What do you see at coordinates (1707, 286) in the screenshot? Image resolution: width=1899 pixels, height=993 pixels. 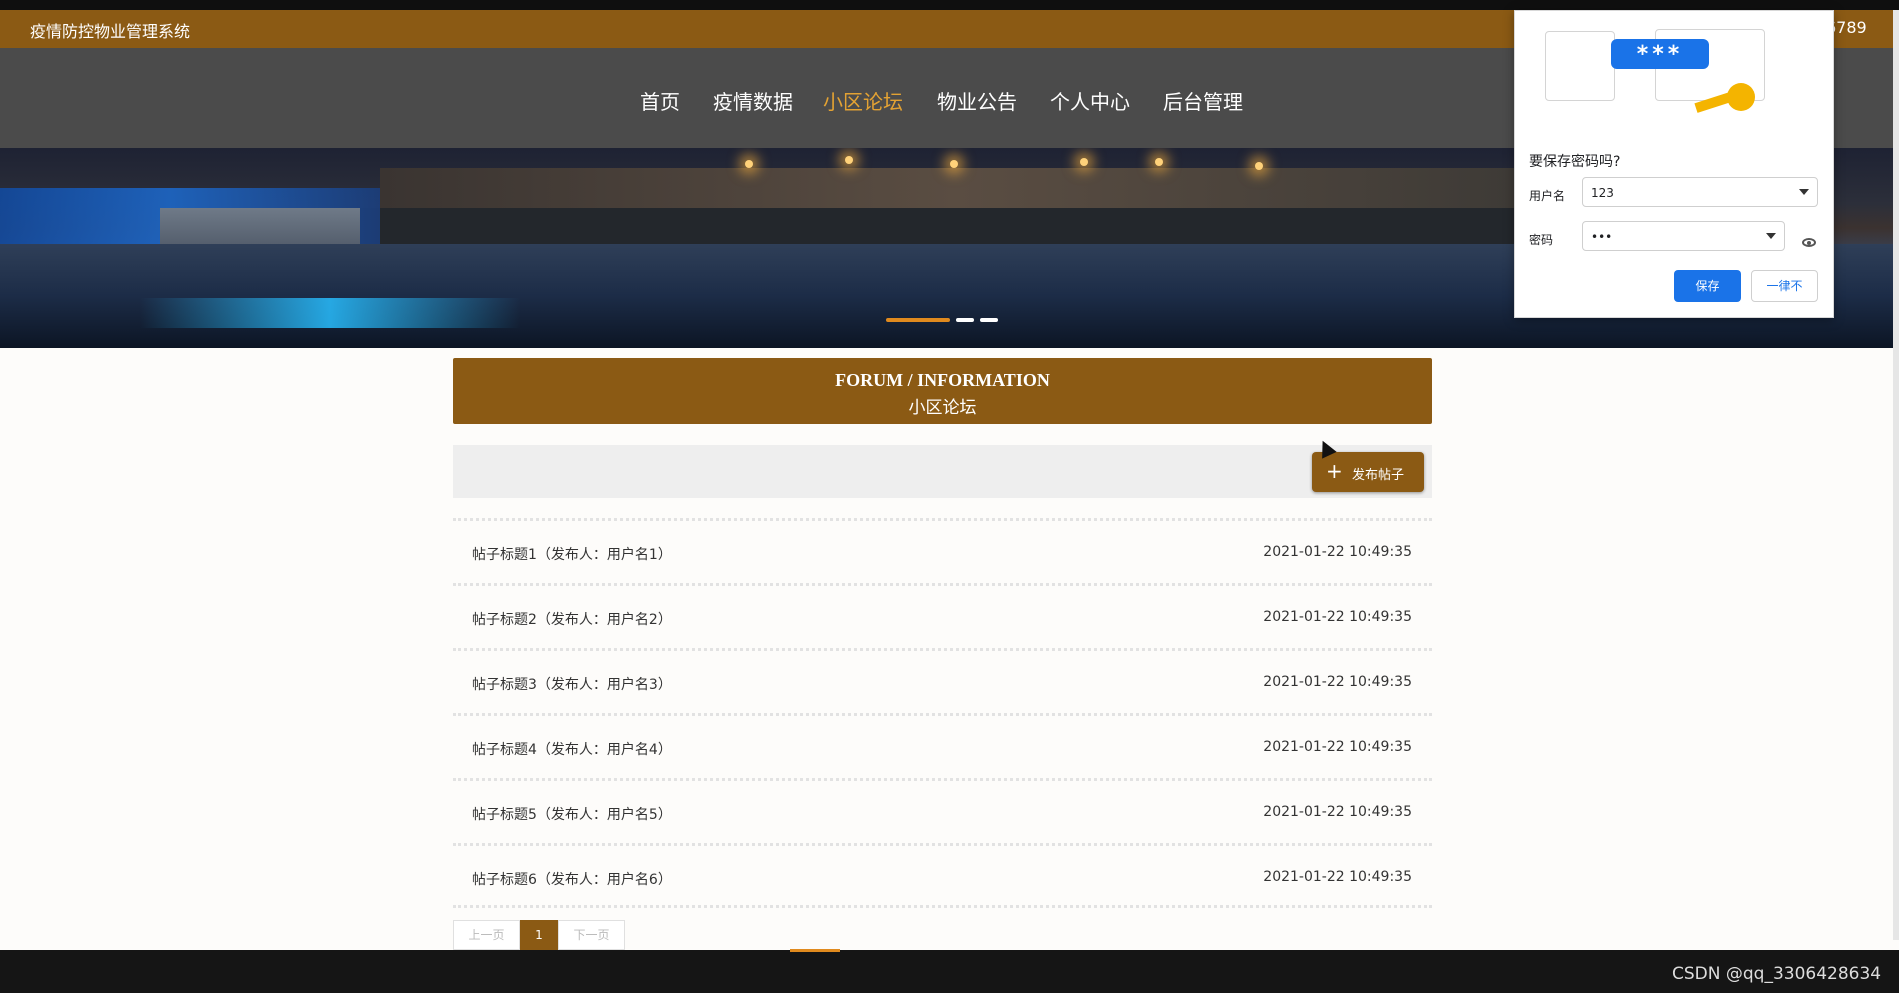 I see `save-password-button: 保存` at bounding box center [1707, 286].